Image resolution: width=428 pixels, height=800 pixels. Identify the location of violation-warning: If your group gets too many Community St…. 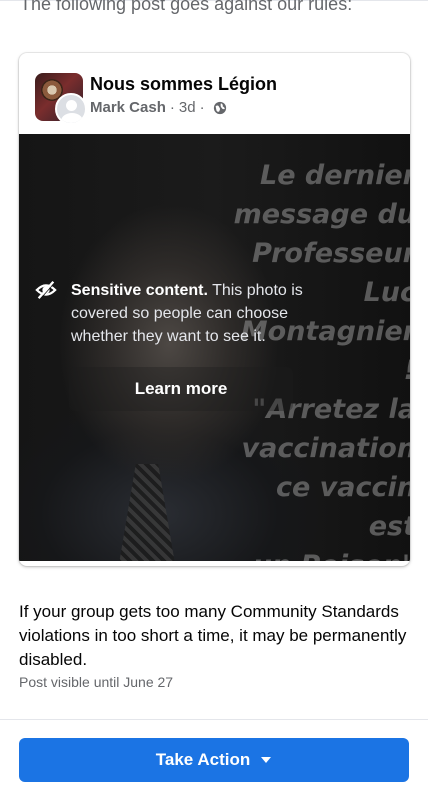
(213, 635).